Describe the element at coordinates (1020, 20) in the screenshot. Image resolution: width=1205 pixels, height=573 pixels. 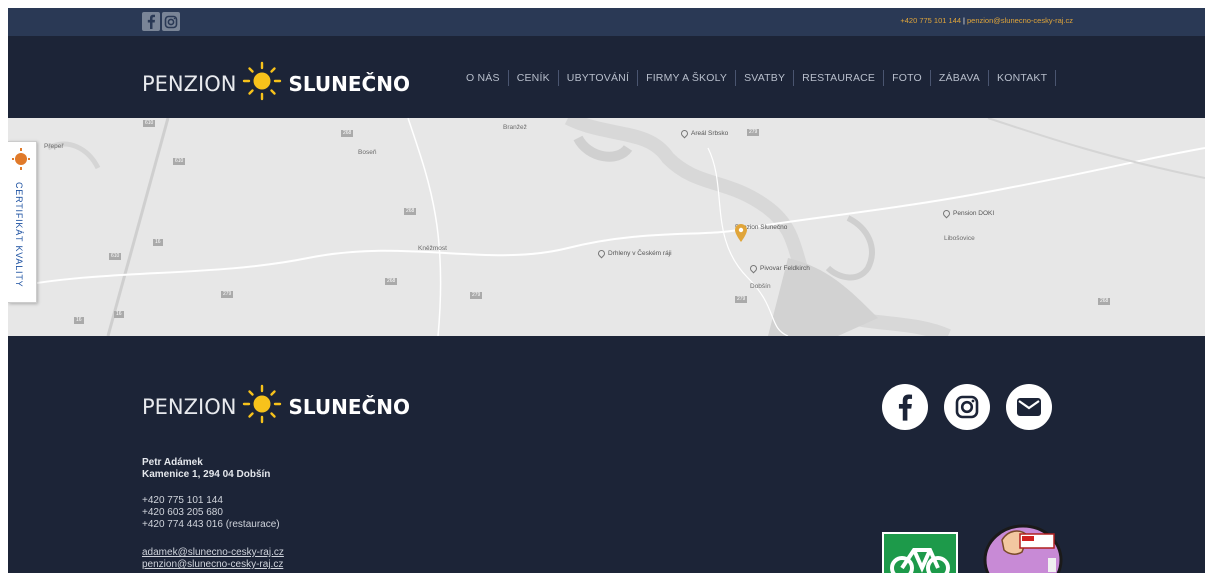
I see `top-email: penzion@slunecno-cesky-raj.cz` at that location.